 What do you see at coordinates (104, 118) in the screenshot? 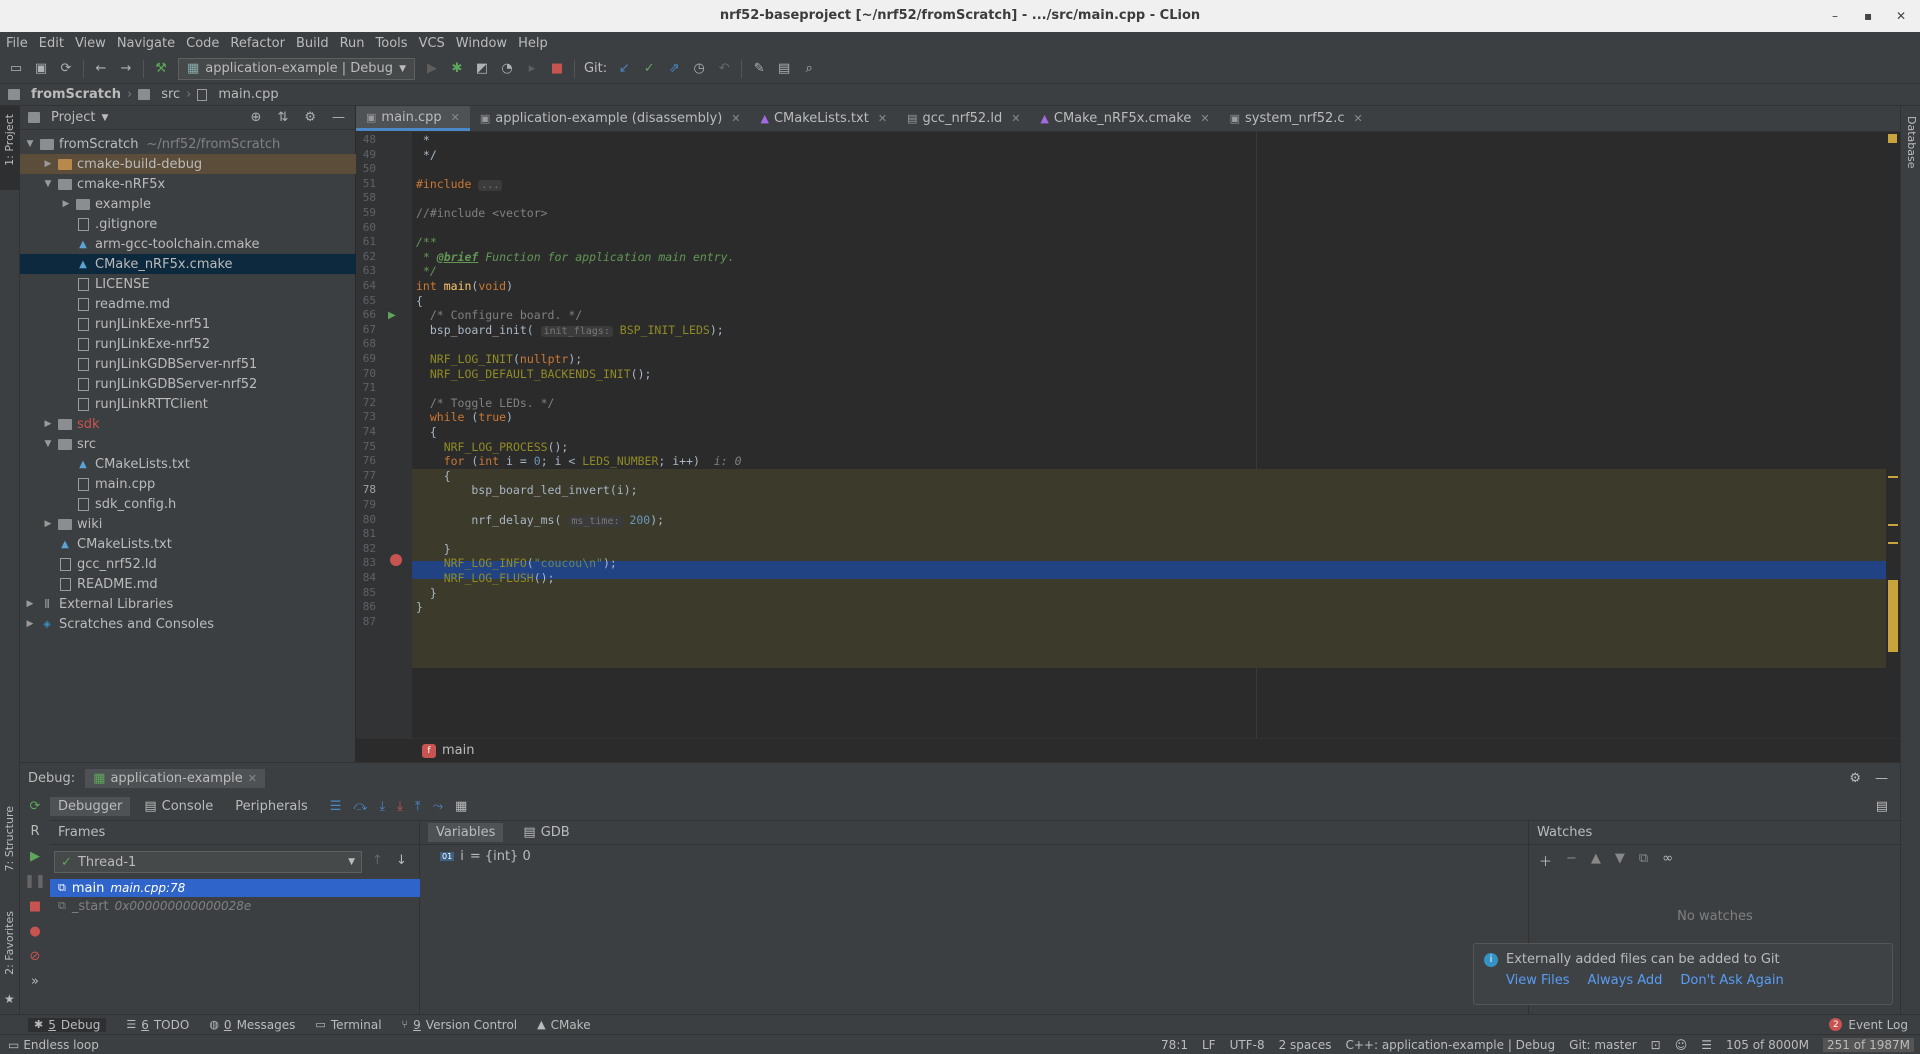
I see `chevron-down-icon: ▼` at bounding box center [104, 118].